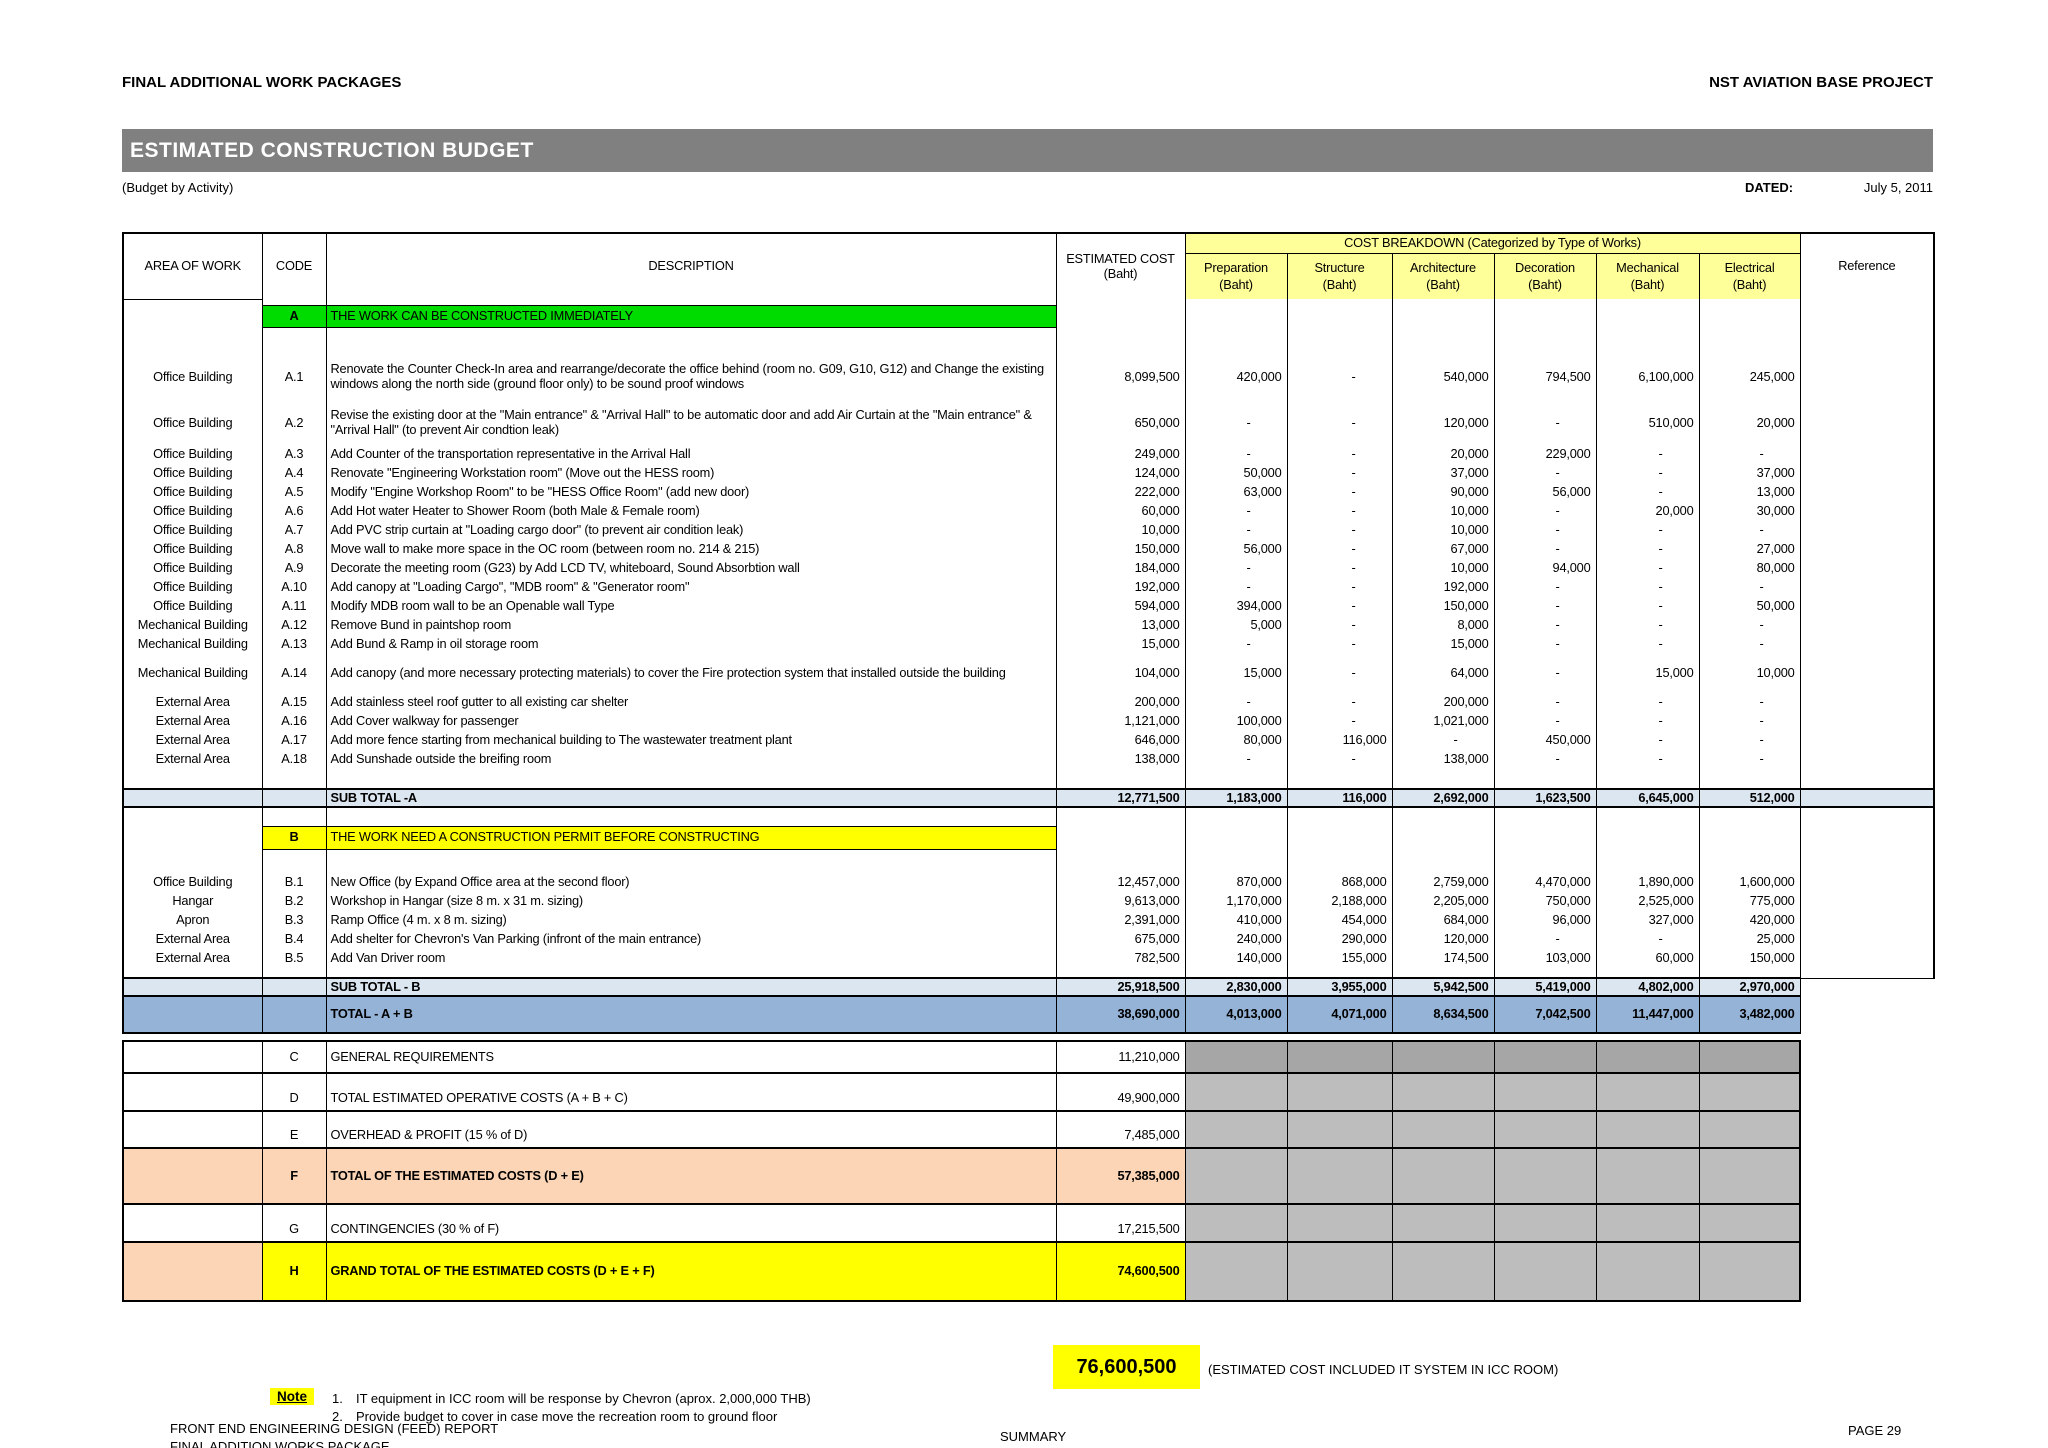 Image resolution: width=2048 pixels, height=1448 pixels. What do you see at coordinates (1236, 673) in the screenshot?
I see `cell-A.14-prep: 15,000` at bounding box center [1236, 673].